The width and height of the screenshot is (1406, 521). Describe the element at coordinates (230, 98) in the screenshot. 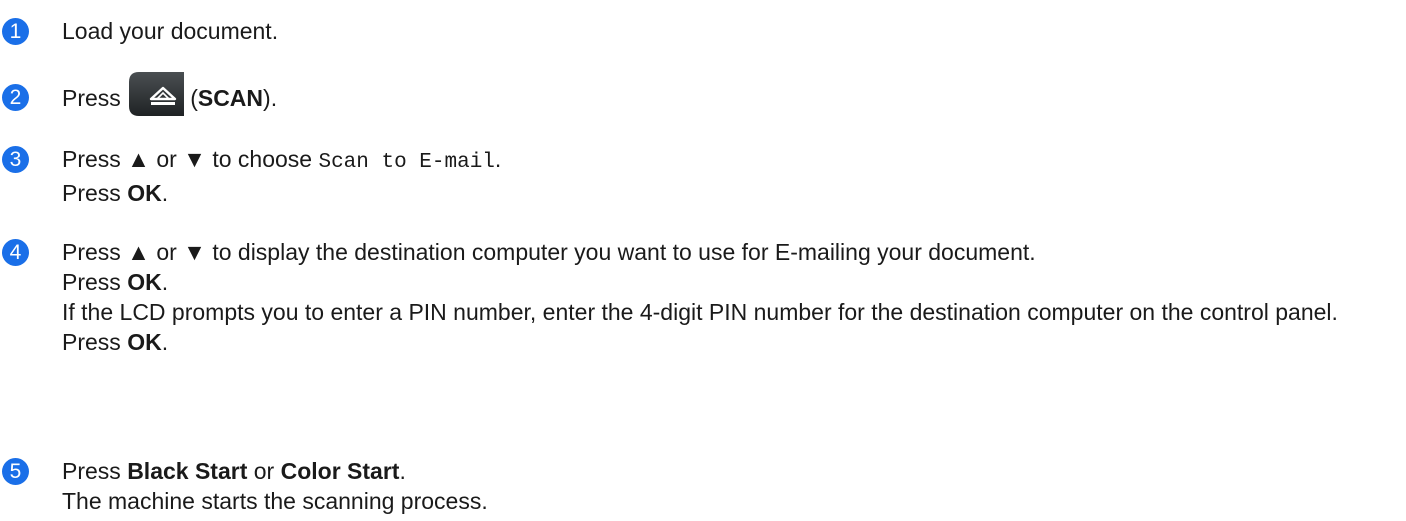

I see `scan-key-label: SCAN` at that location.